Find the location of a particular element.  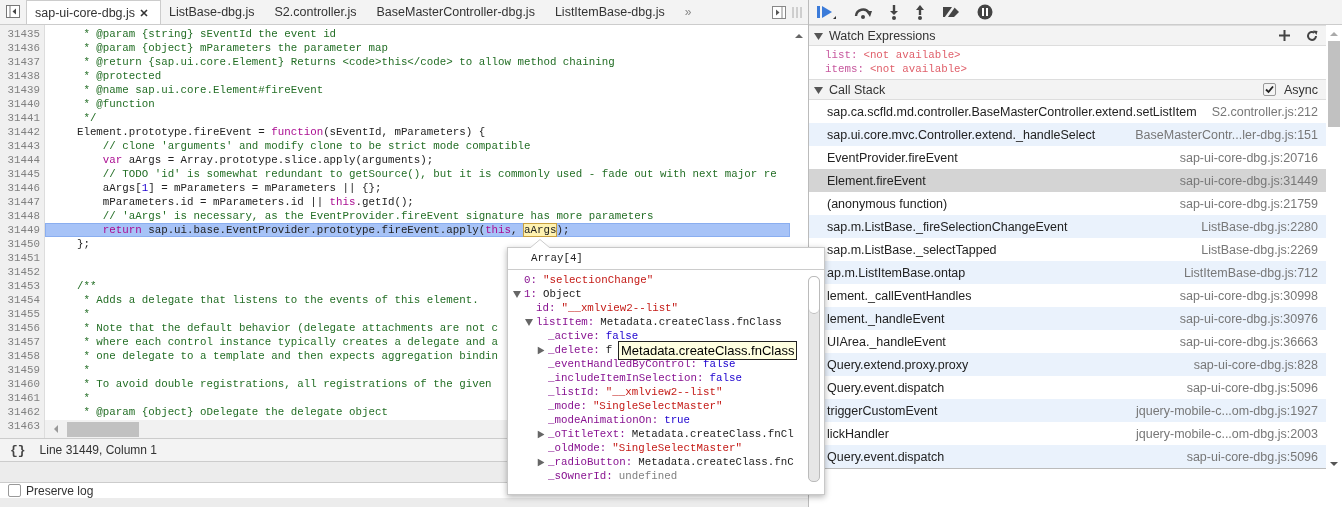

property-value: Object is located at coordinates (562, 294).